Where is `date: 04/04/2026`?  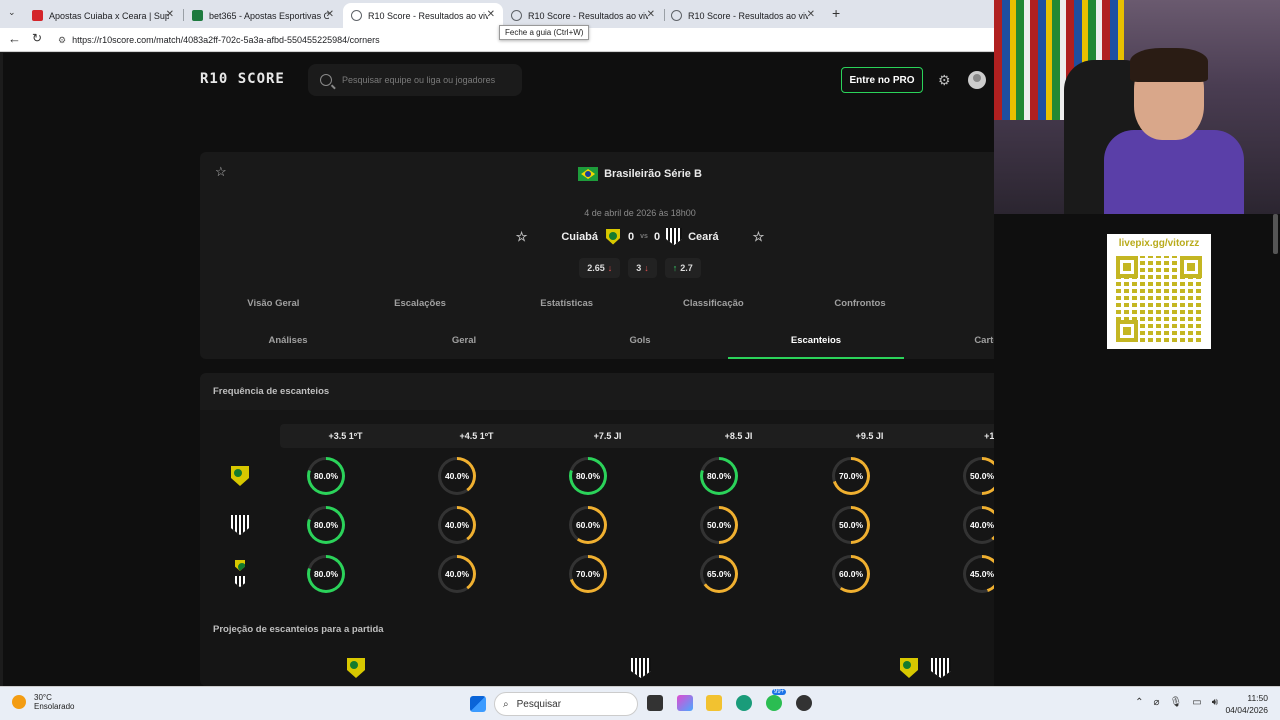
date: 04/04/2026 is located at coordinates (1246, 710).